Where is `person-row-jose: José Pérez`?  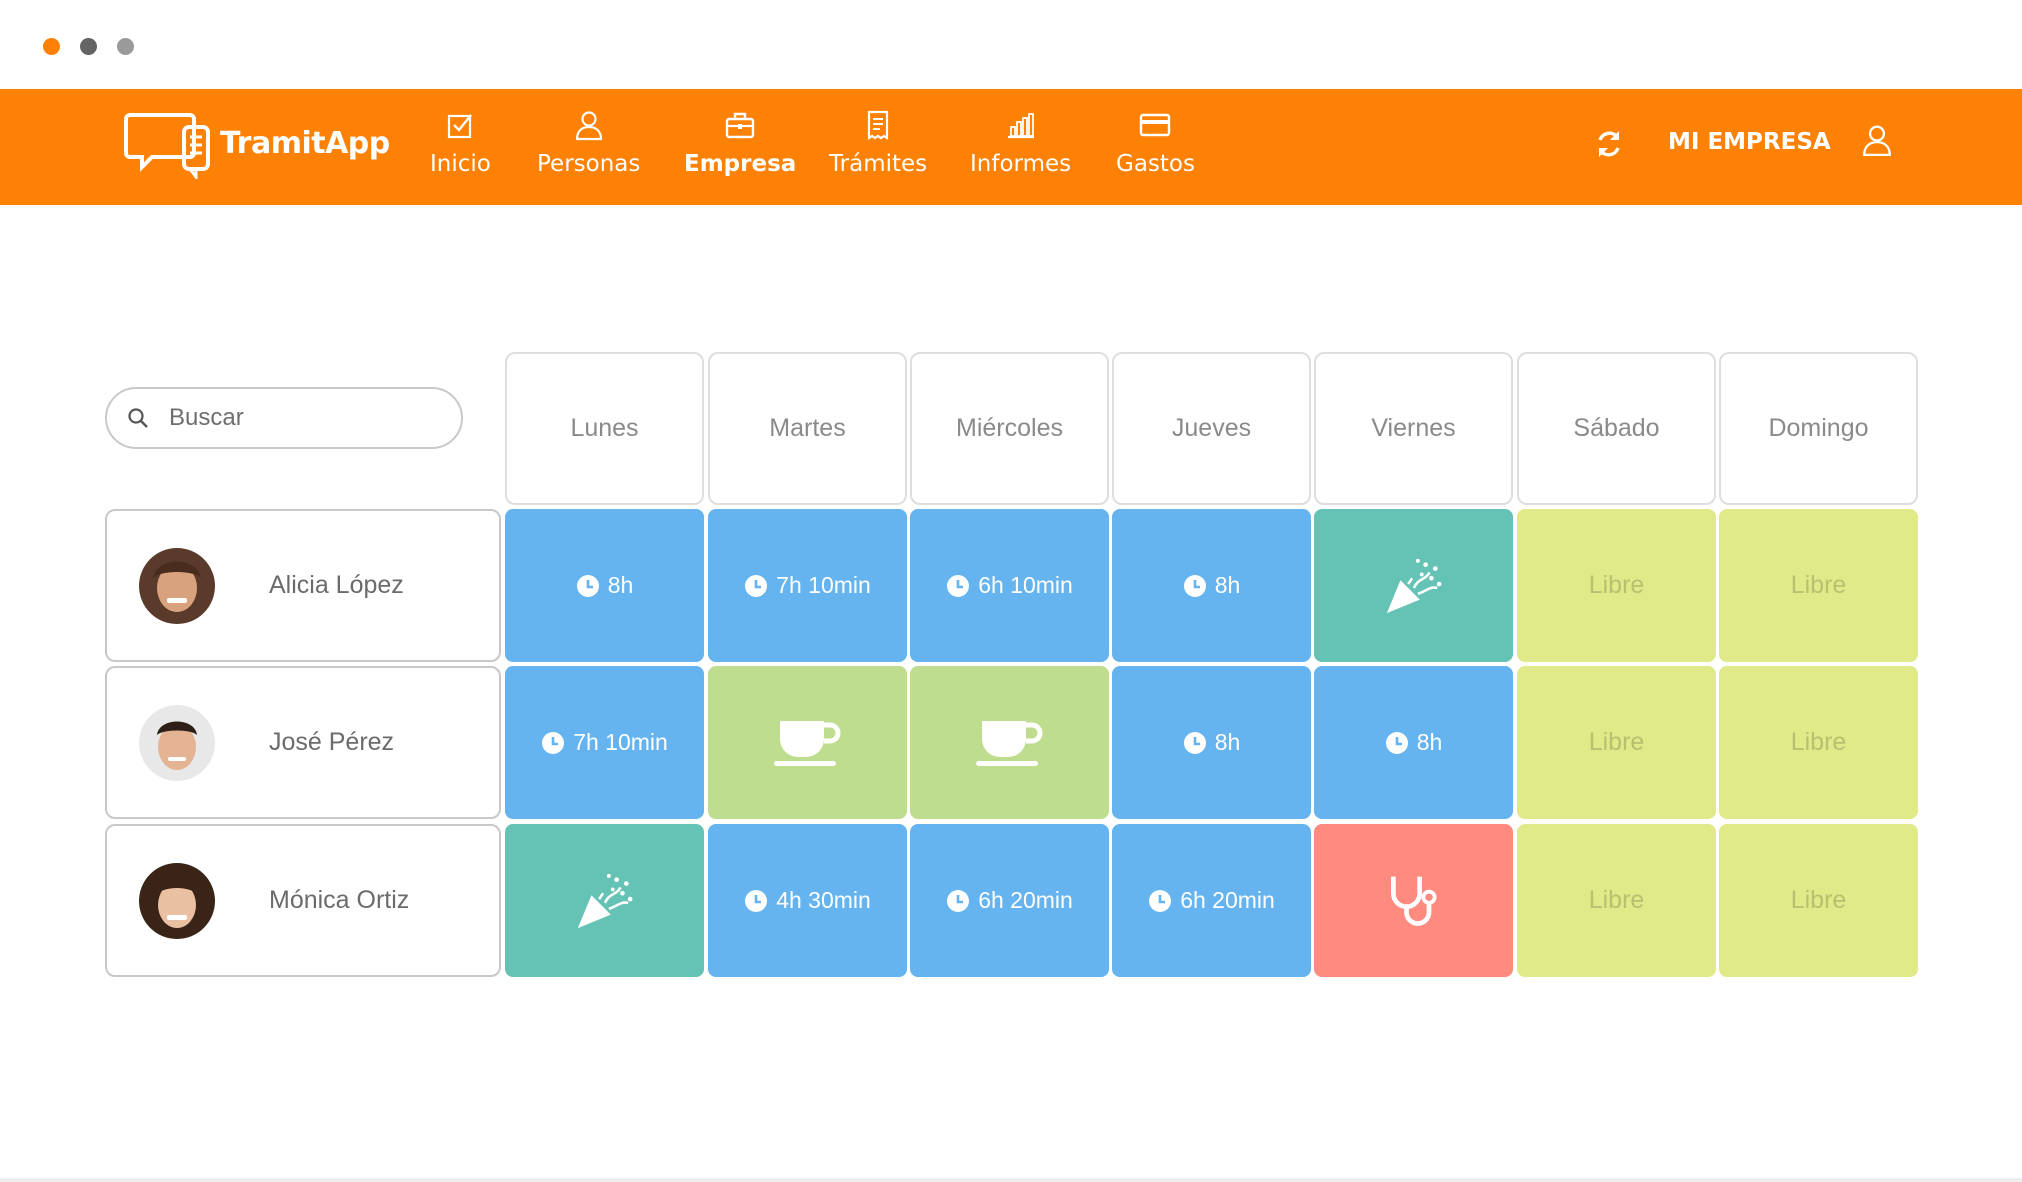
person-row-jose: José Pérez is located at coordinates (303, 742).